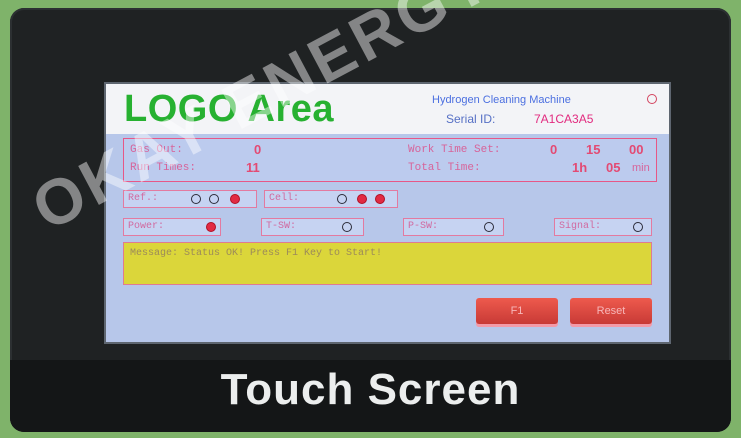 Image resolution: width=741 pixels, height=438 pixels. I want to click on serial-id-label: Serial ID:, so click(471, 119).